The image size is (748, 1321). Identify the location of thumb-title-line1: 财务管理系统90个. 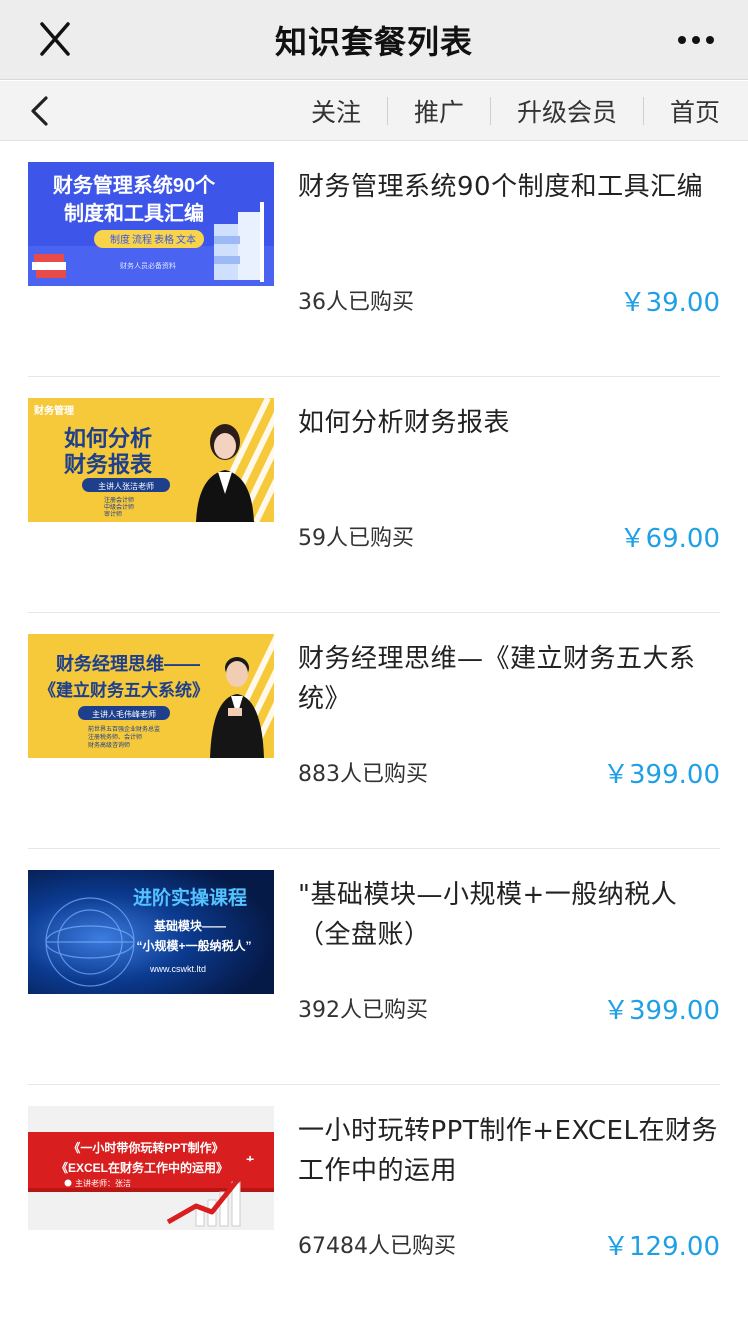
(134, 185).